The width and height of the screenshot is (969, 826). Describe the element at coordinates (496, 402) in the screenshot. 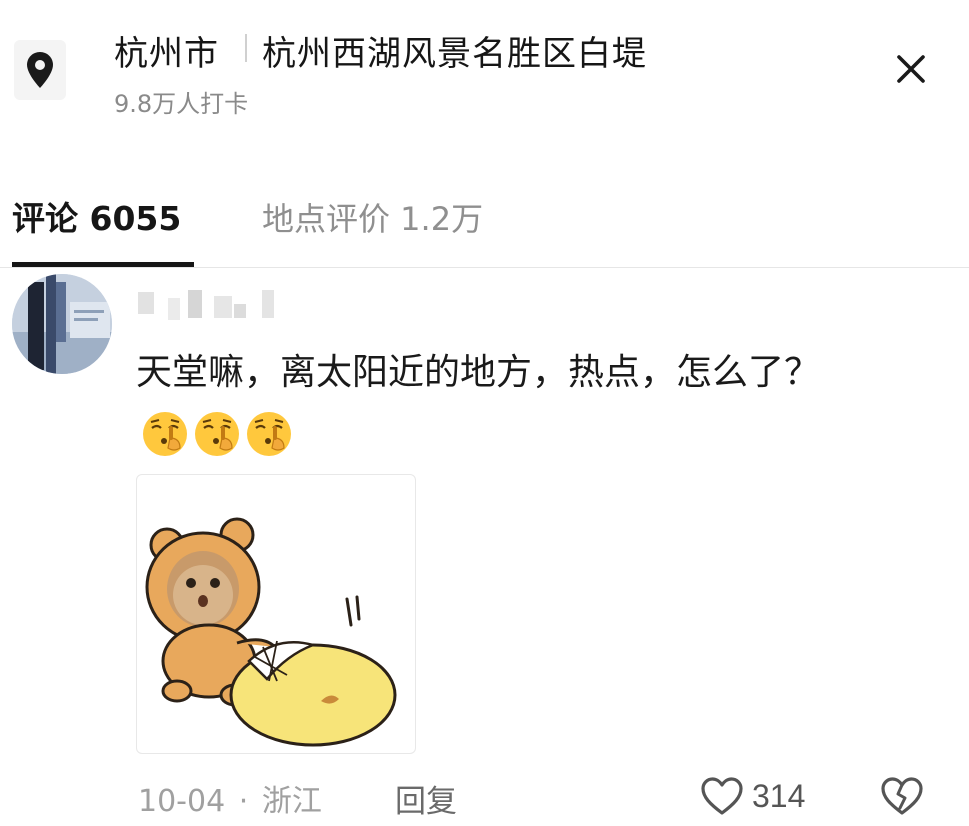

I see `comment-body: 天堂嘛，离太阳近的地方，热点，怎么了？` at that location.